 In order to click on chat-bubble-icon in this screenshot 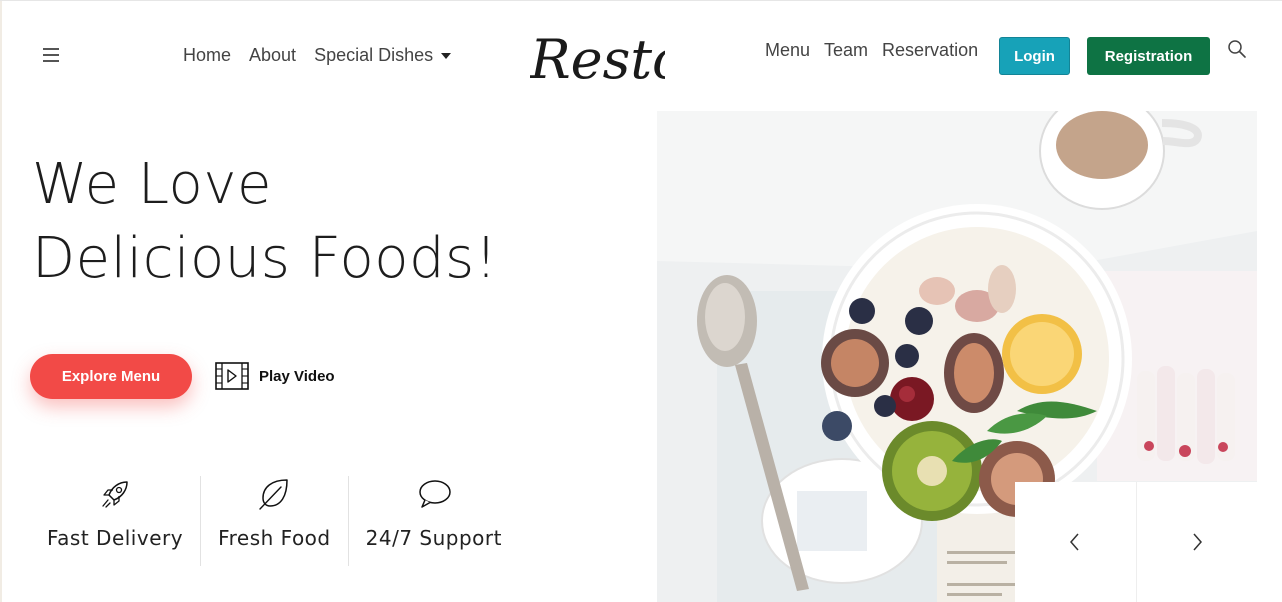, I will do `click(435, 494)`.